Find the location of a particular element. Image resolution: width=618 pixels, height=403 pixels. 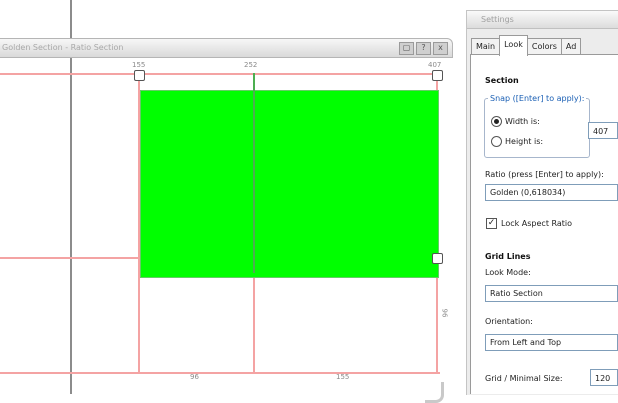

resize-handle-bottom-right is located at coordinates (437, 258).